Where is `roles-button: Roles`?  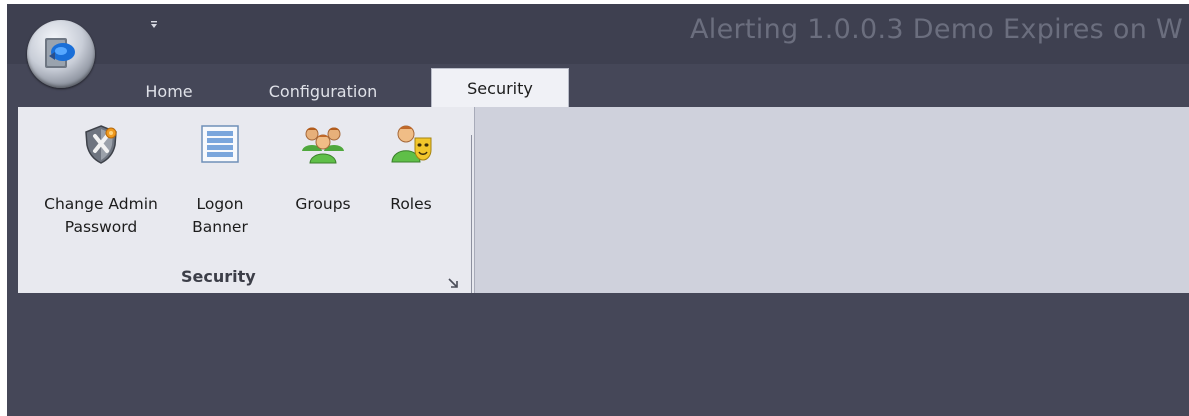
roles-button: Roles is located at coordinates (411, 168).